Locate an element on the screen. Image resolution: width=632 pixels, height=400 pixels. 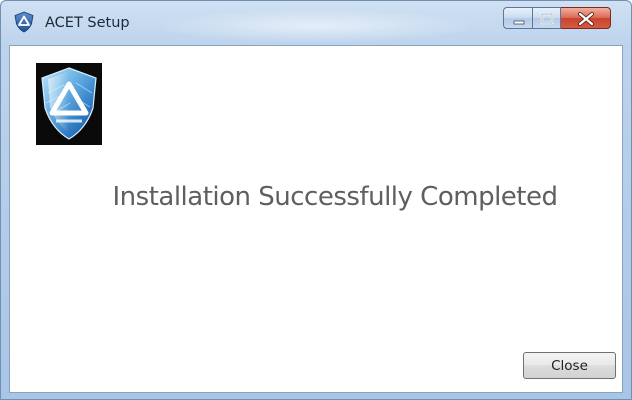
close-button: Close is located at coordinates (569, 365).